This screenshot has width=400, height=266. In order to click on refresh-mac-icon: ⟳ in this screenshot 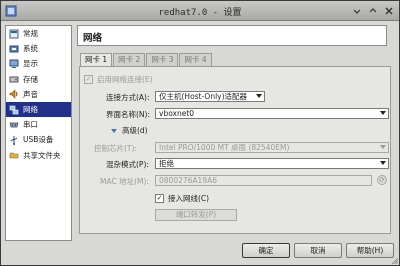, I will do `click(382, 180)`.